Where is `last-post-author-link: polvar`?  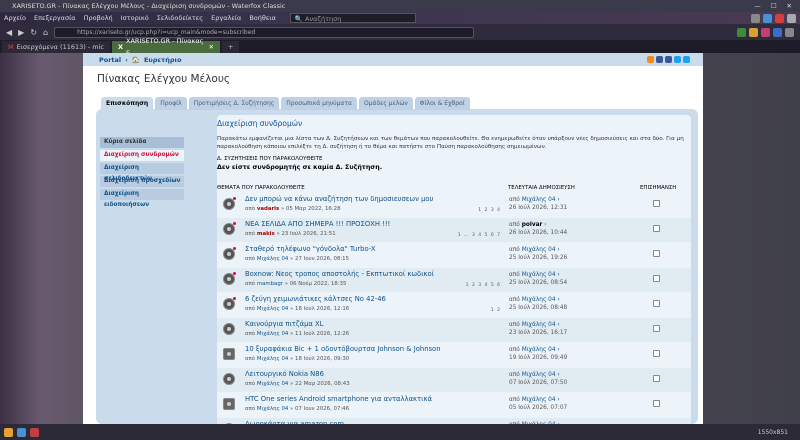
last-post-author-link: polvar is located at coordinates (532, 225).